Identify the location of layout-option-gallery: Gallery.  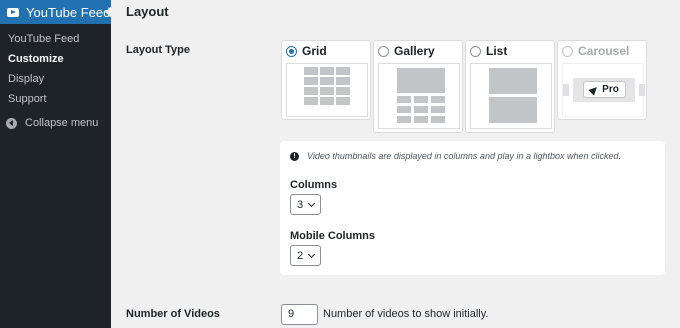
(418, 86).